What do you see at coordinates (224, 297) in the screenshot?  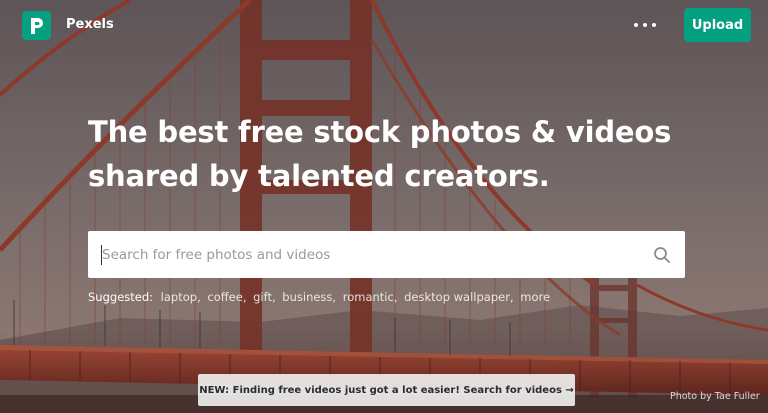 I see `suggested-tag-coffee: coffee` at bounding box center [224, 297].